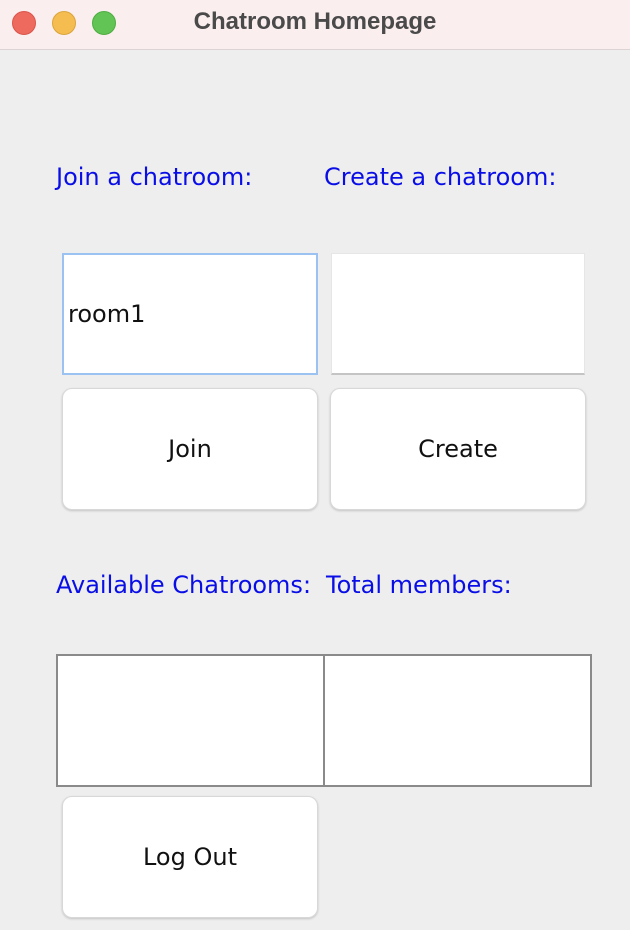  Describe the element at coordinates (440, 177) in the screenshot. I see `create-chatroom-label: Create a chatroom:` at that location.